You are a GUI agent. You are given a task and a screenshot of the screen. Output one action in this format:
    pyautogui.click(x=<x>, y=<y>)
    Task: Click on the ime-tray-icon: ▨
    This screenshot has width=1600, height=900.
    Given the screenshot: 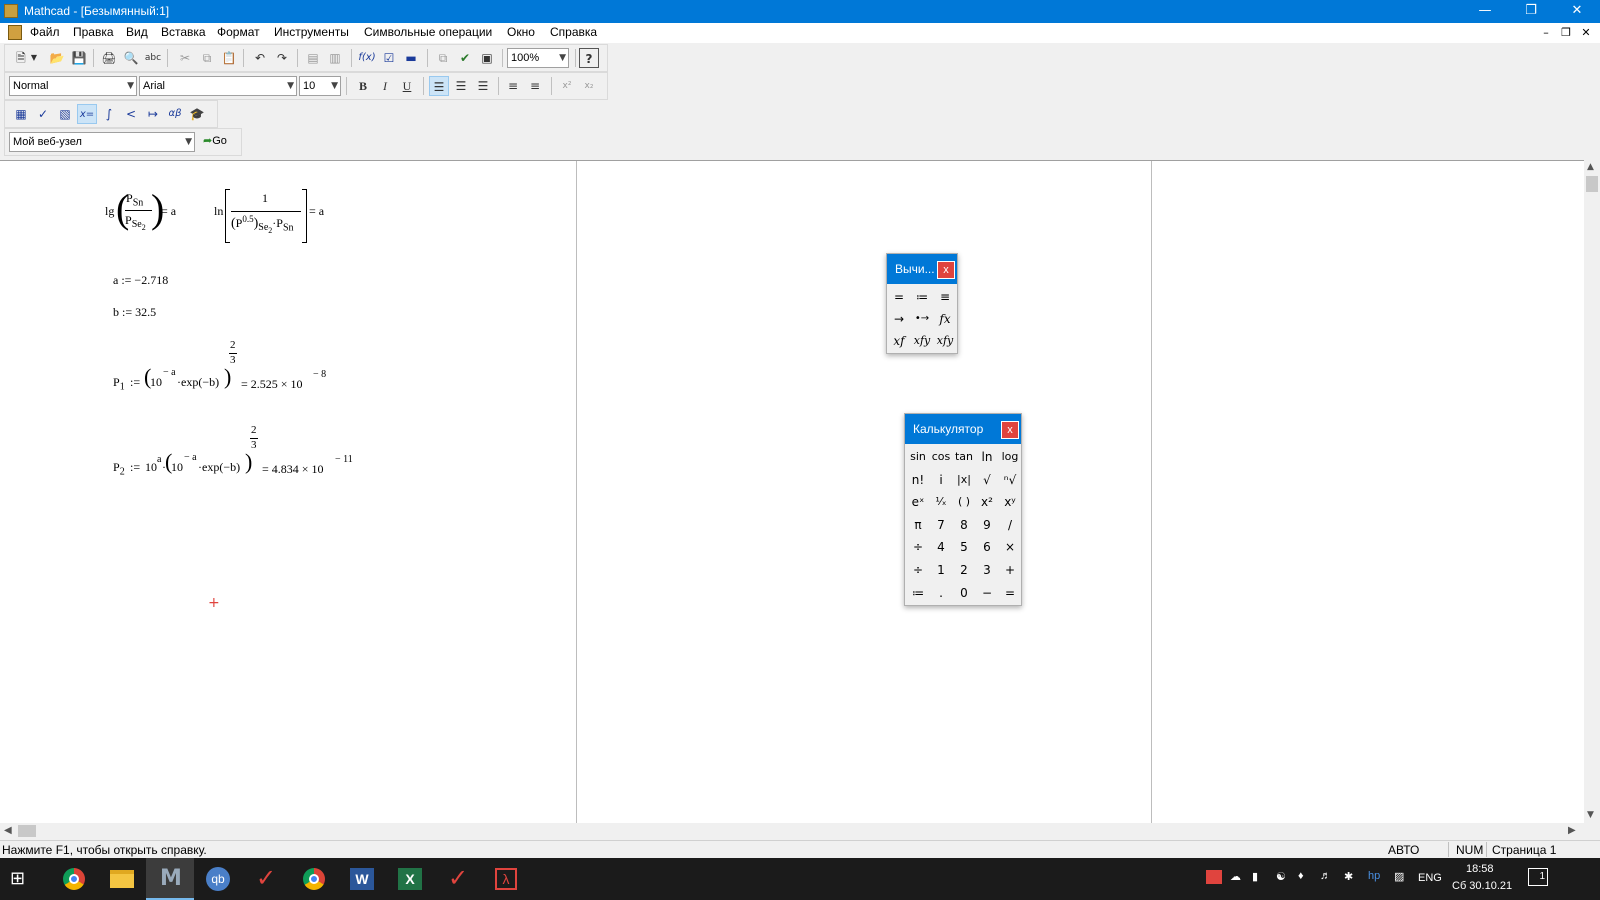 What is the action you would take?
    pyautogui.click(x=1399, y=876)
    